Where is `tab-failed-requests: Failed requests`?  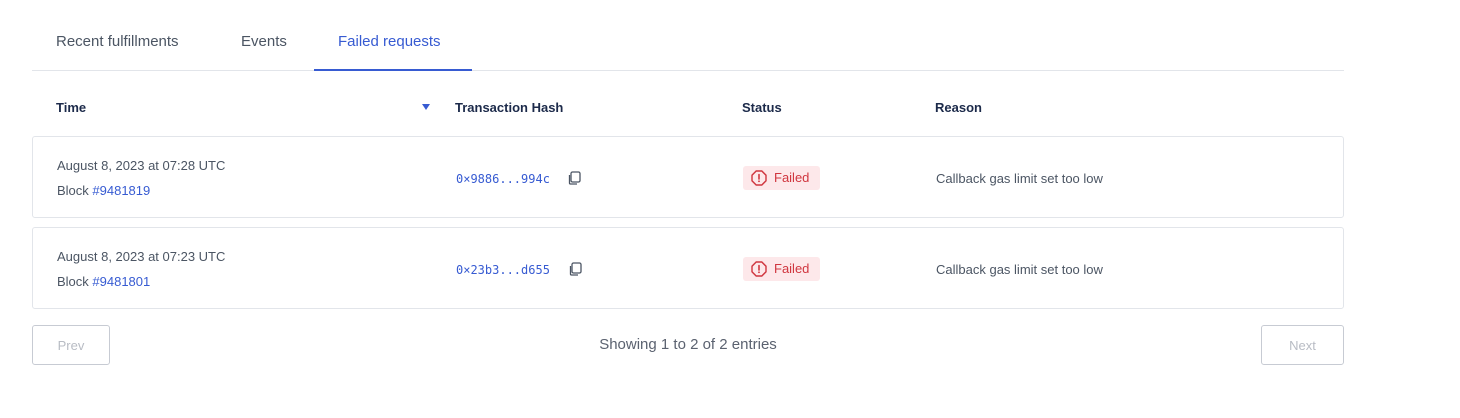 tab-failed-requests: Failed requests is located at coordinates (393, 35).